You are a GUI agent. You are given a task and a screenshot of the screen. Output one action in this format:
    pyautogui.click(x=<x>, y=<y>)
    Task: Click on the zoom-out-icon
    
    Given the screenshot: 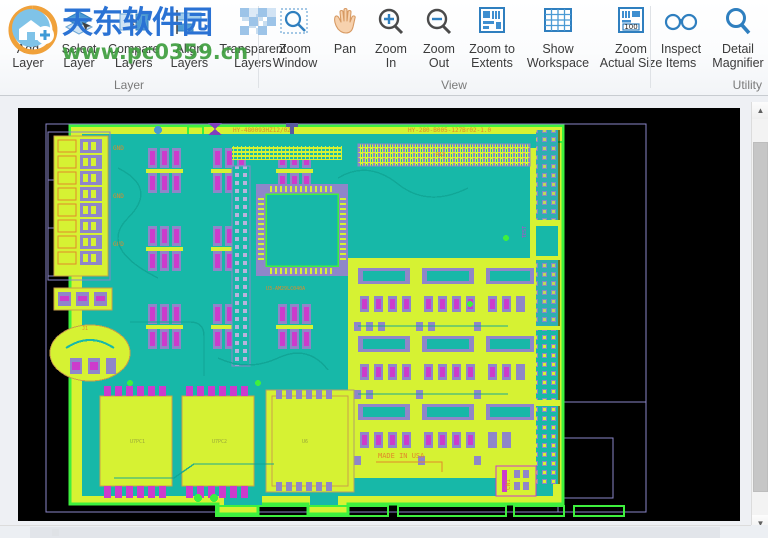 What is the action you would take?
    pyautogui.click(x=439, y=22)
    